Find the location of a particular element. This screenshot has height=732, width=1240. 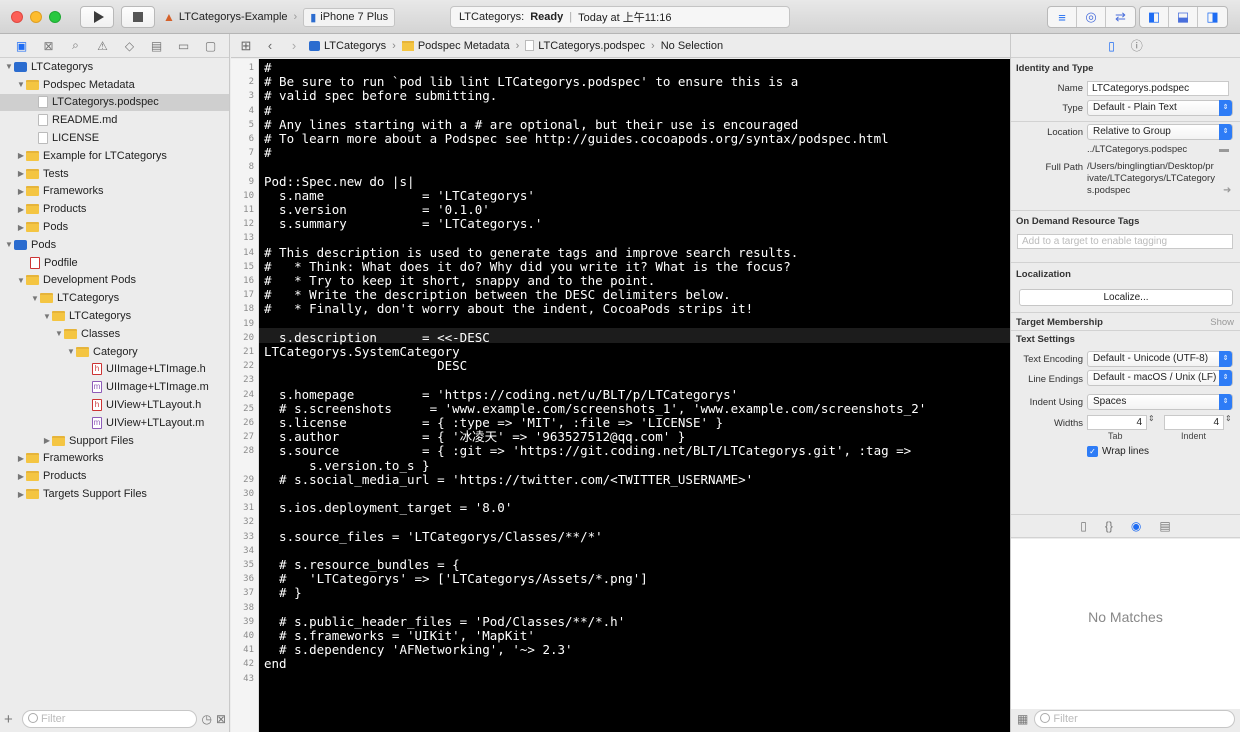

device-selector: ▮ iPhone 7 Plus is located at coordinates (349, 17).